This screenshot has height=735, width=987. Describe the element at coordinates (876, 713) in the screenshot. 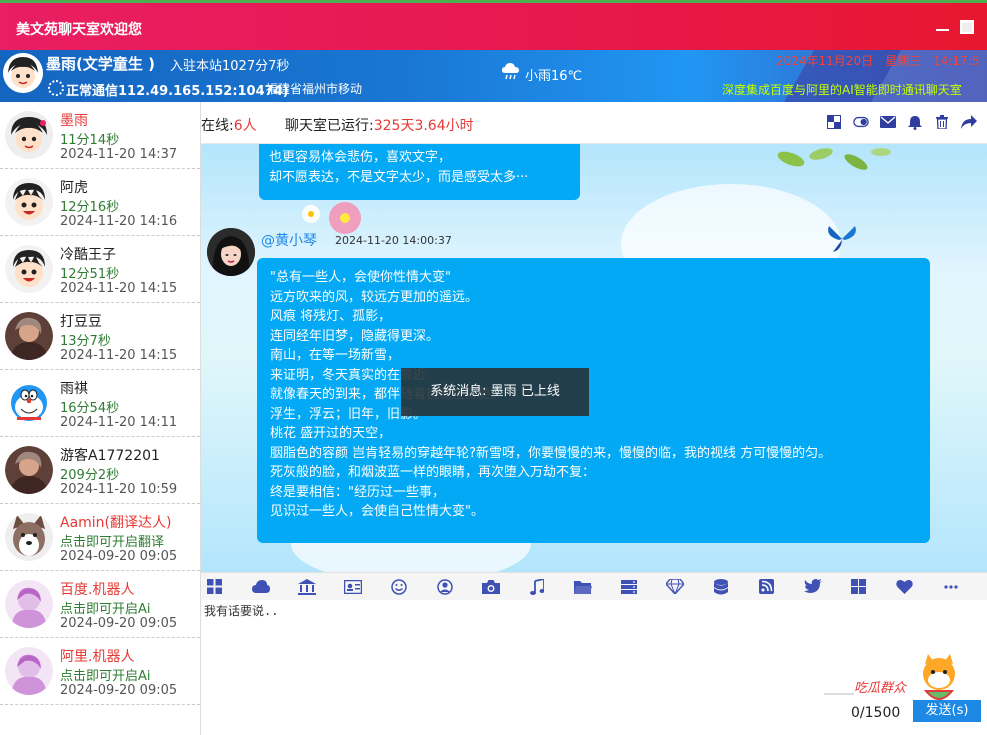

I see `char-counter: 0/1500` at that location.